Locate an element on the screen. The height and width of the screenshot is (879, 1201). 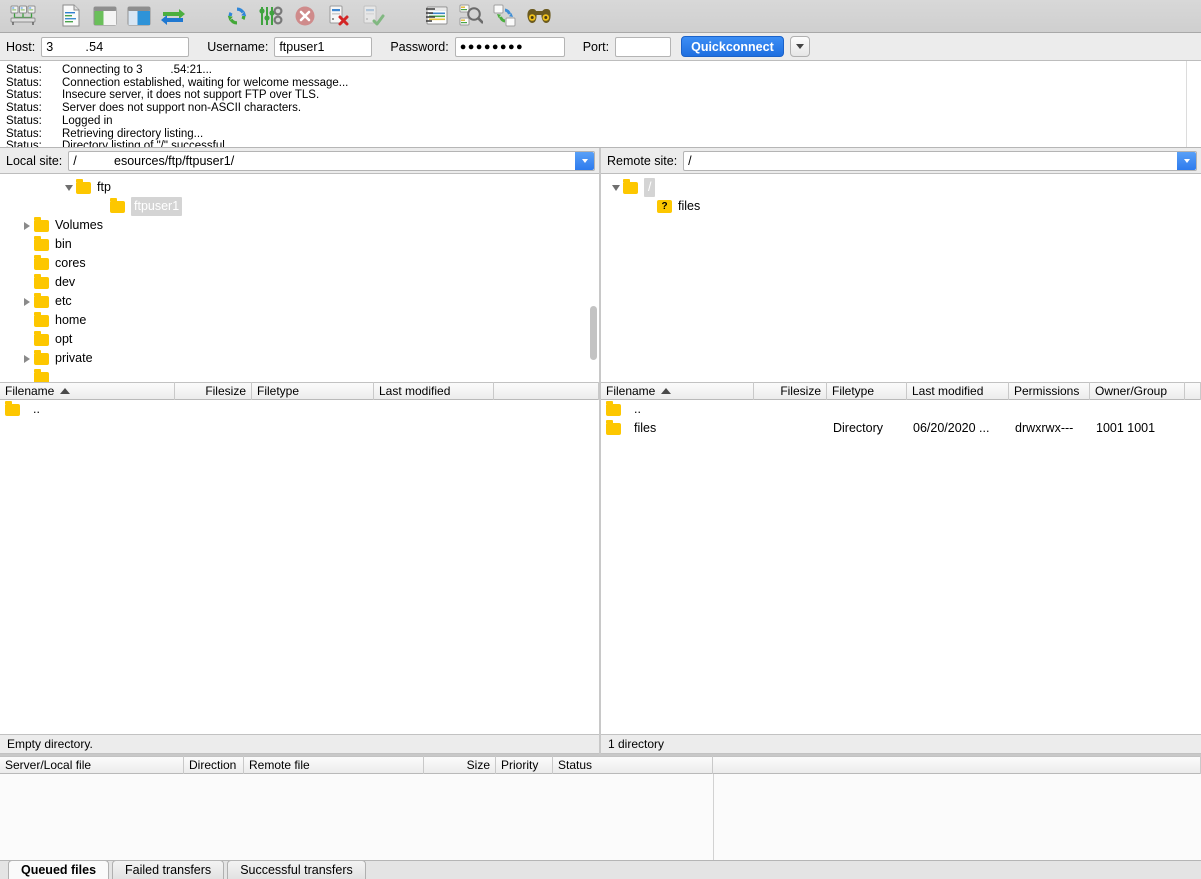
cell-permissions: drwxrwx--- is located at coordinates (1044, 428).